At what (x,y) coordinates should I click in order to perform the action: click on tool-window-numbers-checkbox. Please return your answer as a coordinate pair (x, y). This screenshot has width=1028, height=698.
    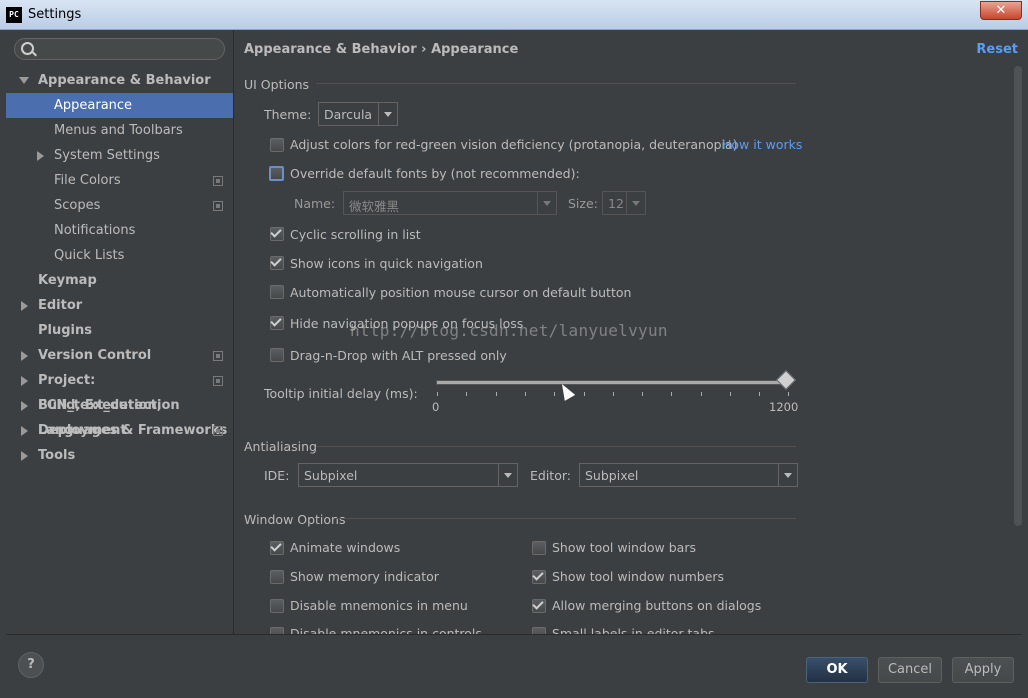
    Looking at the image, I should click on (539, 576).